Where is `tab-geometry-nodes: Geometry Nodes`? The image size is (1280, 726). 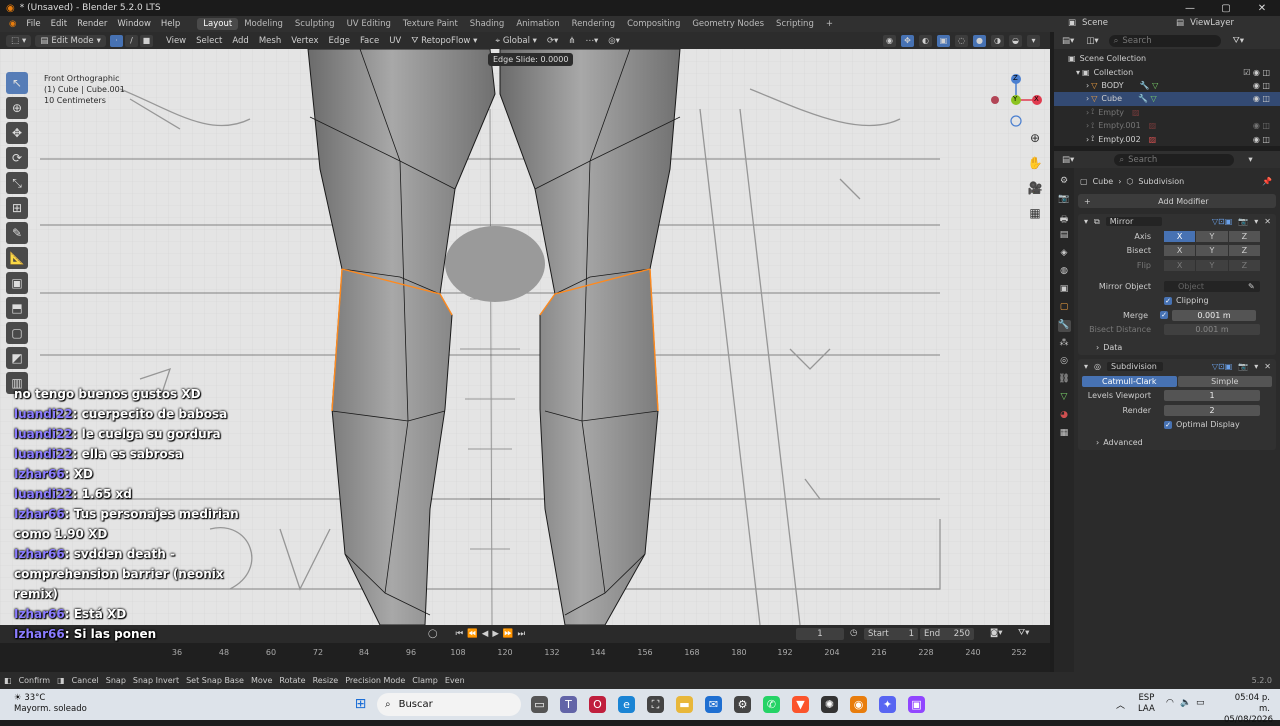 tab-geometry-nodes: Geometry Nodes is located at coordinates (728, 24).